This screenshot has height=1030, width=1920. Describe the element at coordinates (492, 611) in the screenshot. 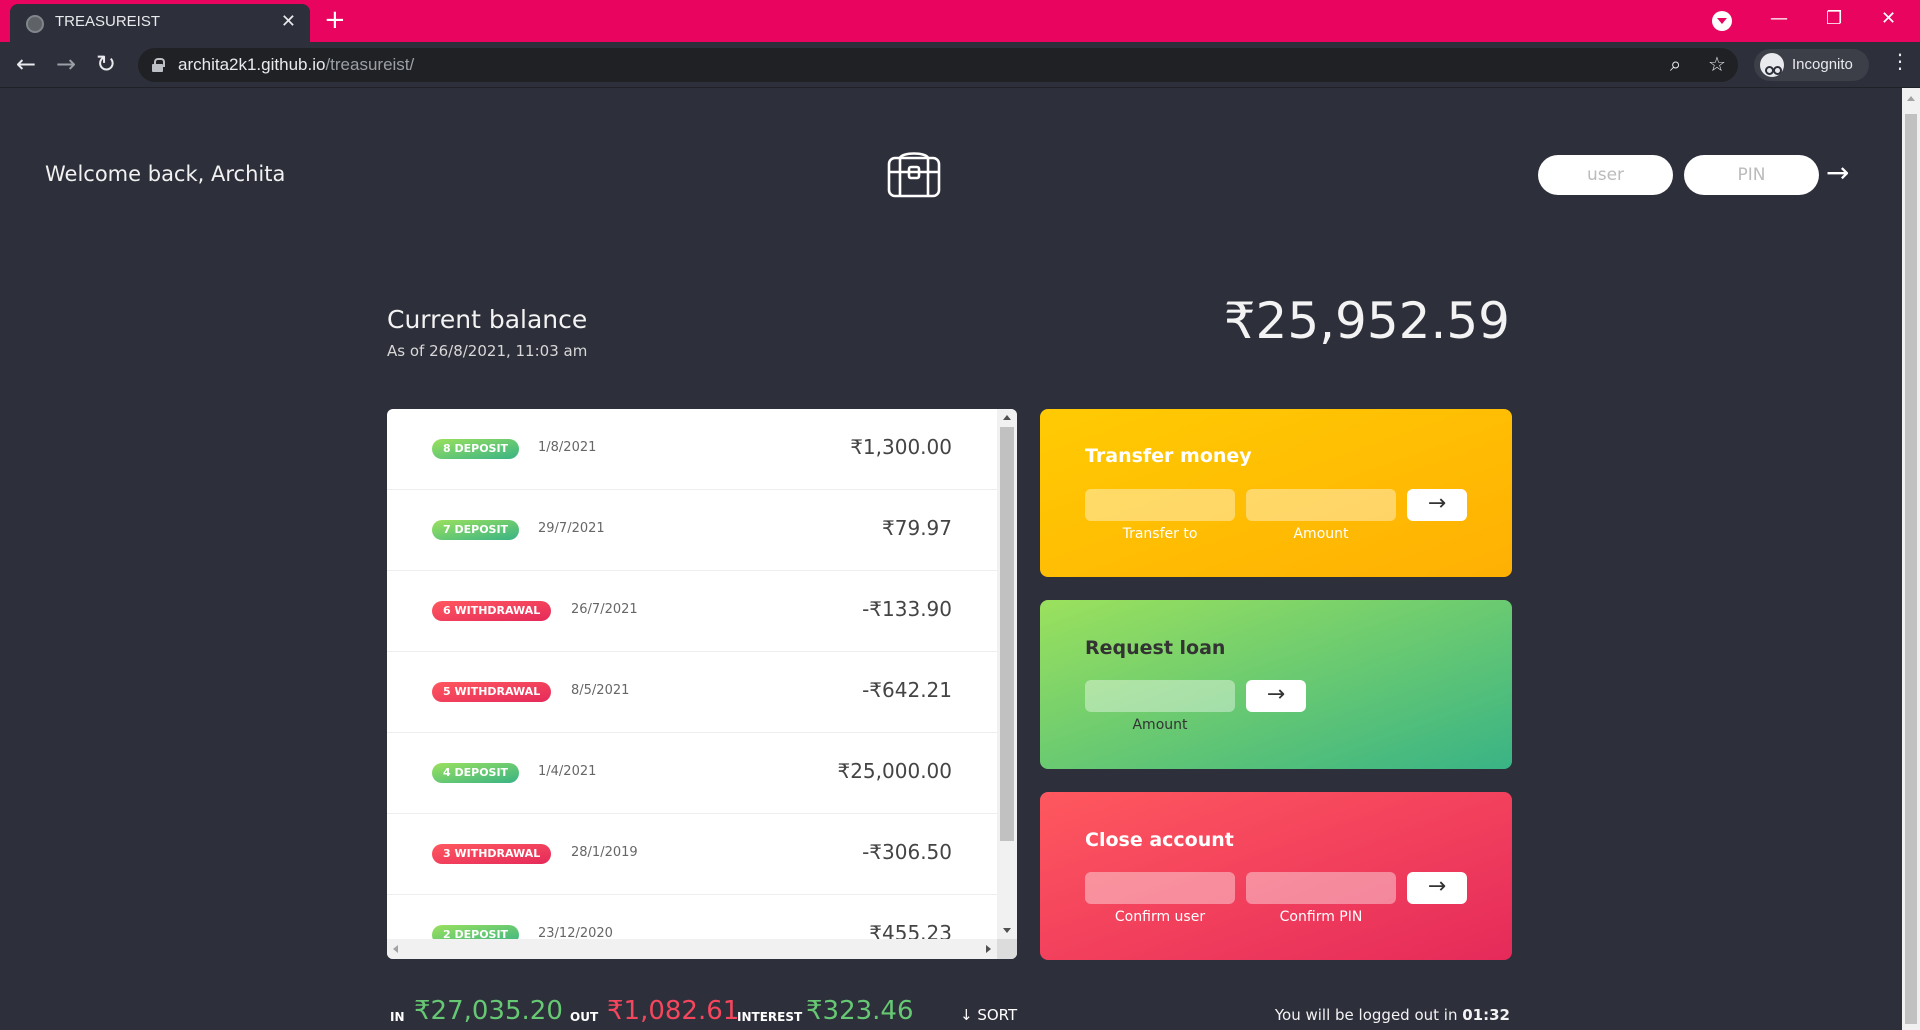

I see `movement-type-badge: 6 withdrawal` at that location.